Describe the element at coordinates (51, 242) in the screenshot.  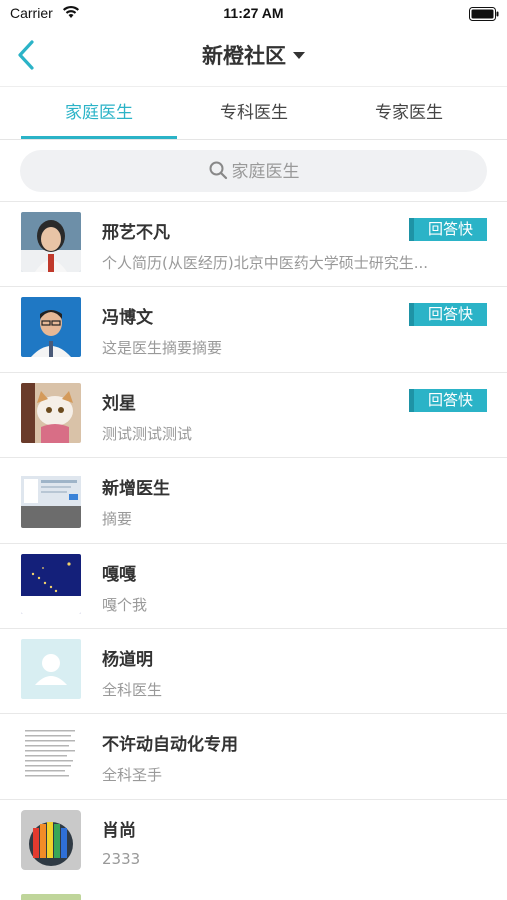
I see `doctor-woman-avatar` at that location.